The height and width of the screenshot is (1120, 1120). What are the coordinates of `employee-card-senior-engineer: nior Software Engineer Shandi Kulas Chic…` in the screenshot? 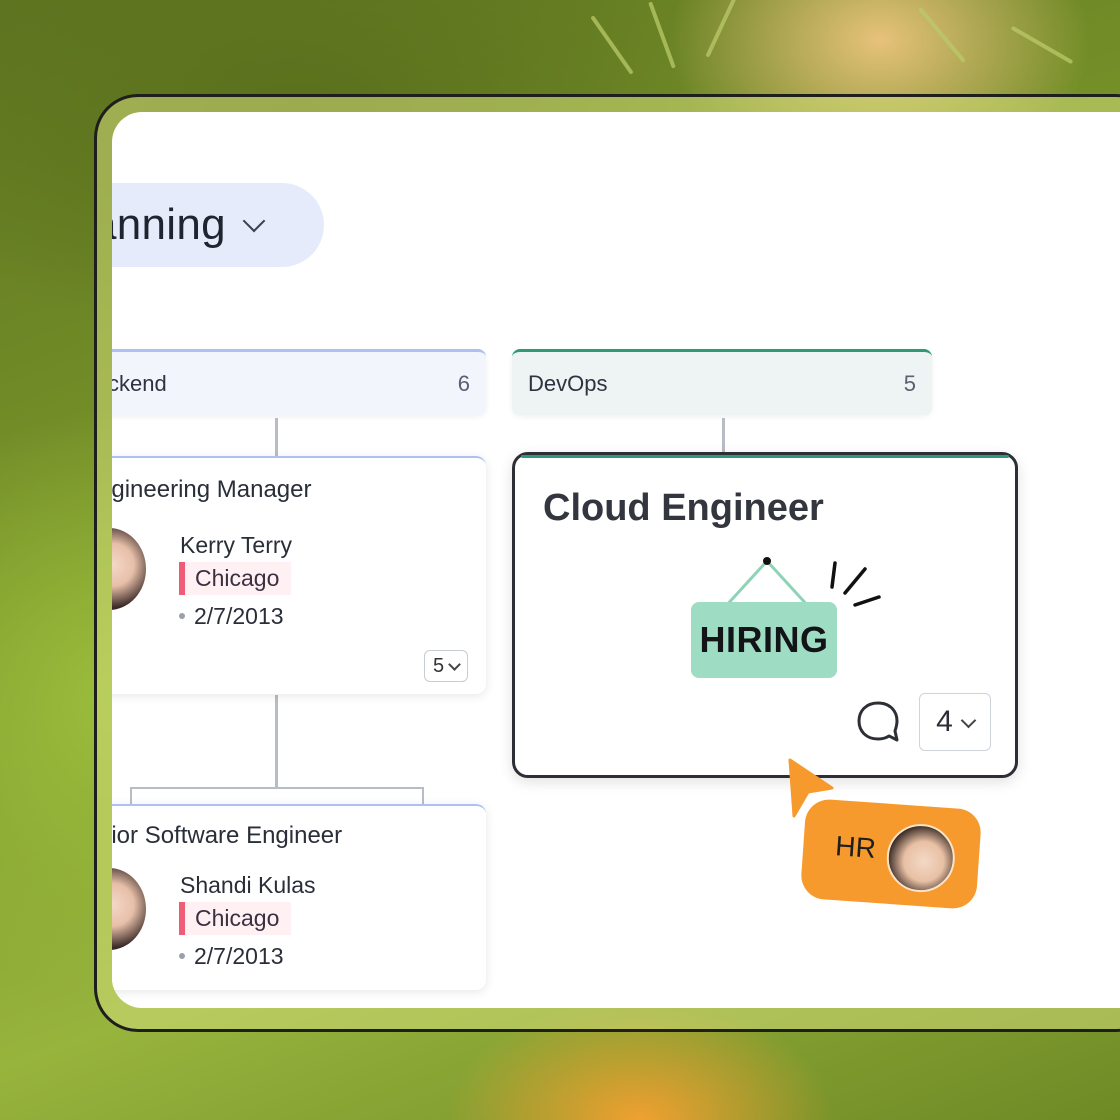 It's located at (299, 897).